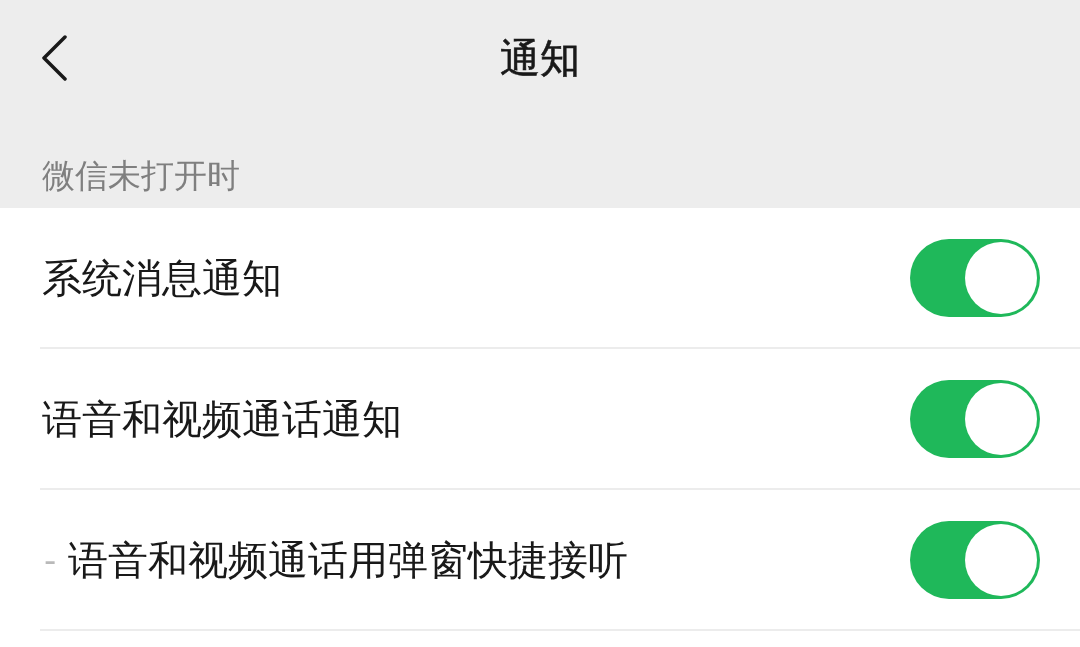 The width and height of the screenshot is (1080, 647). Describe the element at coordinates (222, 418) in the screenshot. I see `setting-label: 语音和视频通话通知` at that location.